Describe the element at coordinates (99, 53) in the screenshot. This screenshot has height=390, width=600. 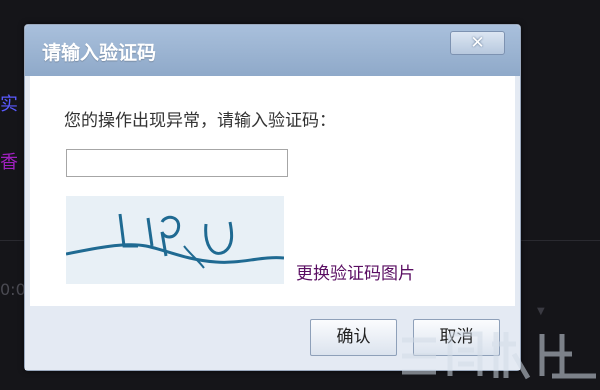
I see `dialog-title: 请输入验证码` at that location.